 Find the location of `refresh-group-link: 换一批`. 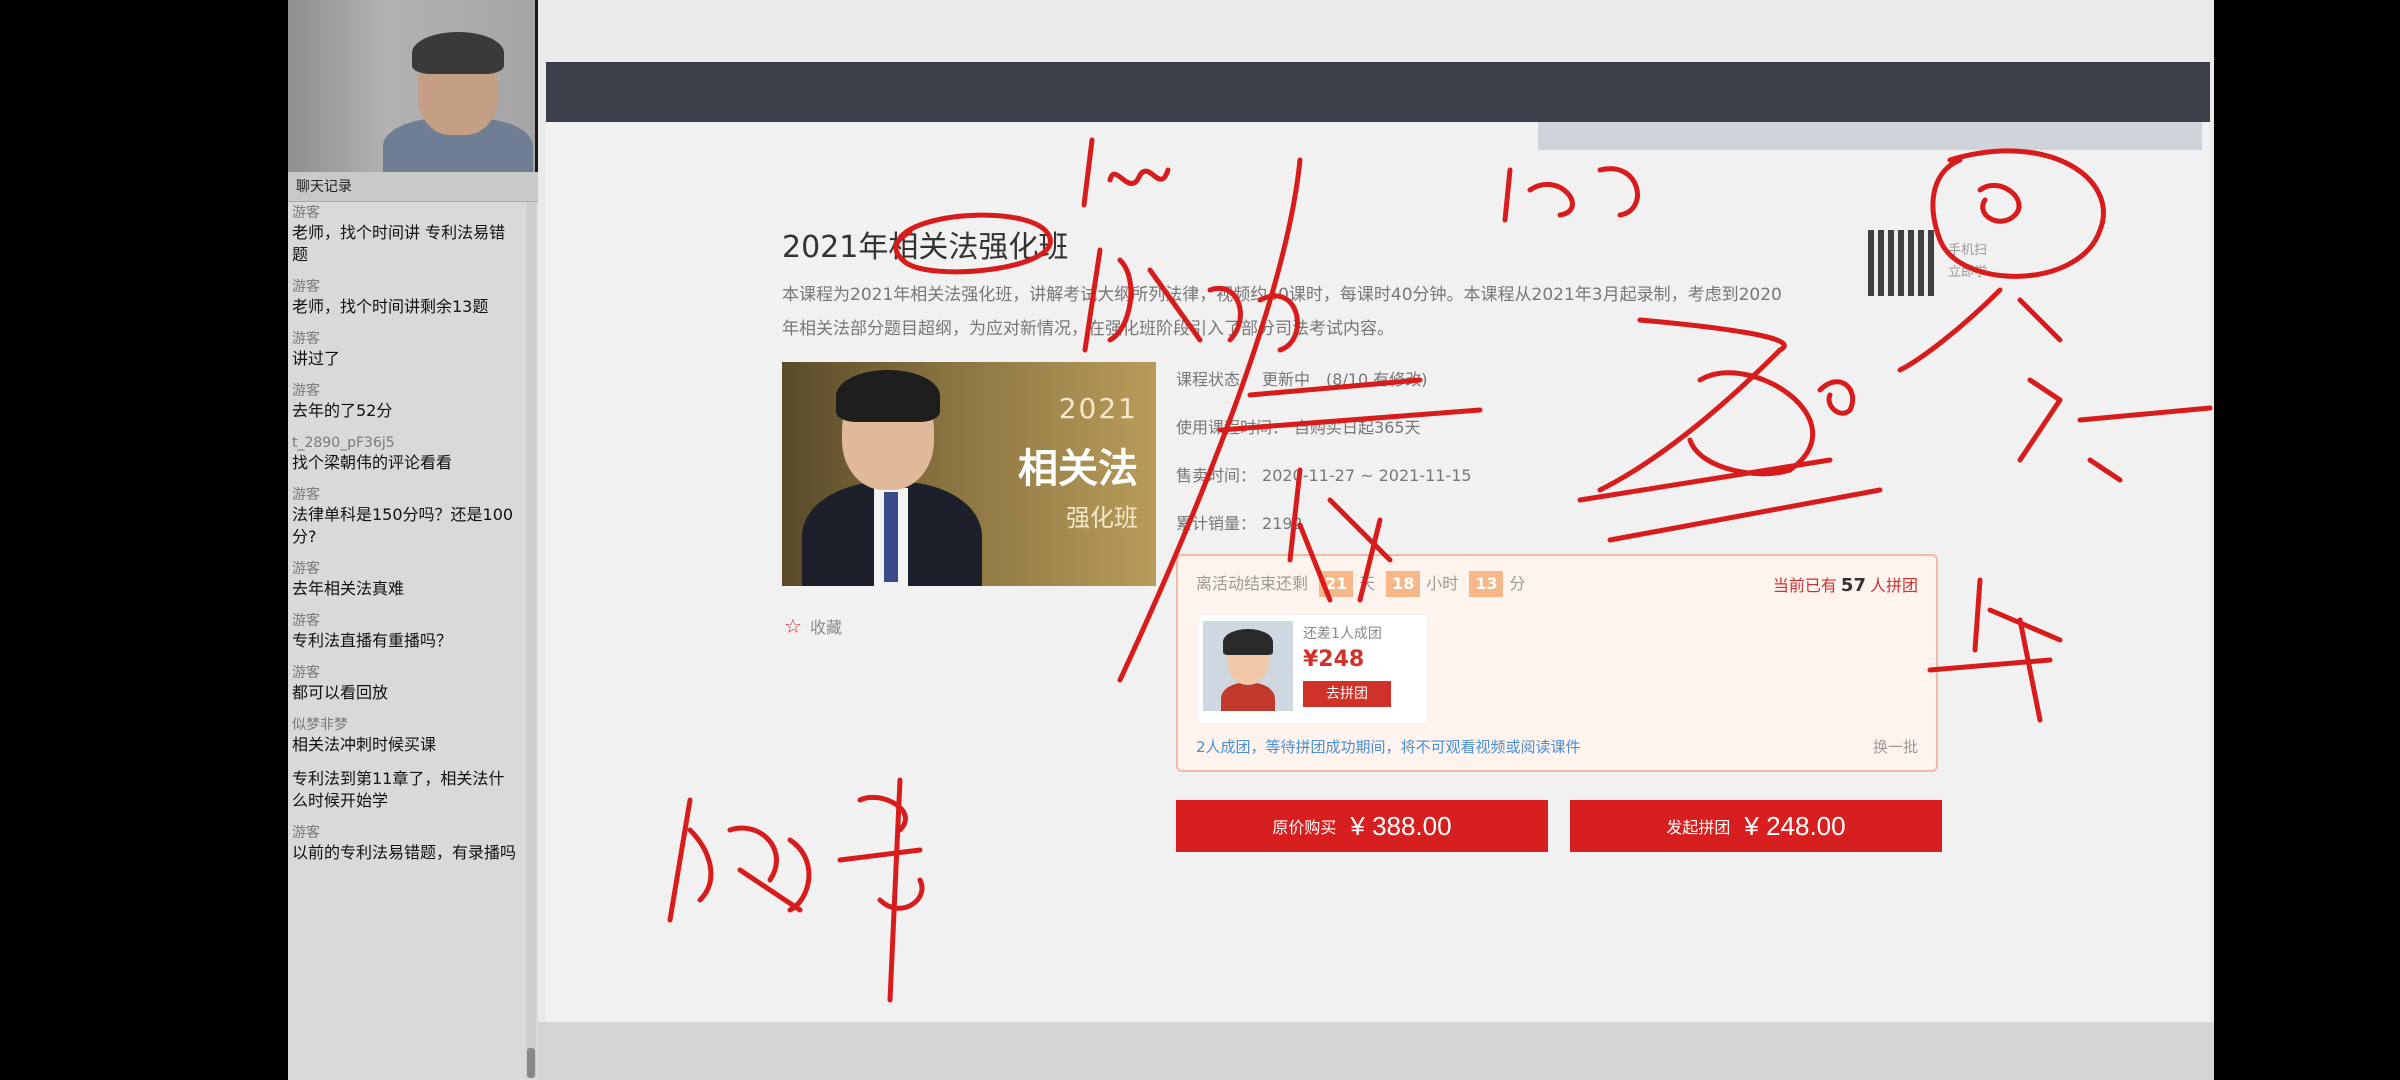

refresh-group-link: 换一批 is located at coordinates (1895, 746).